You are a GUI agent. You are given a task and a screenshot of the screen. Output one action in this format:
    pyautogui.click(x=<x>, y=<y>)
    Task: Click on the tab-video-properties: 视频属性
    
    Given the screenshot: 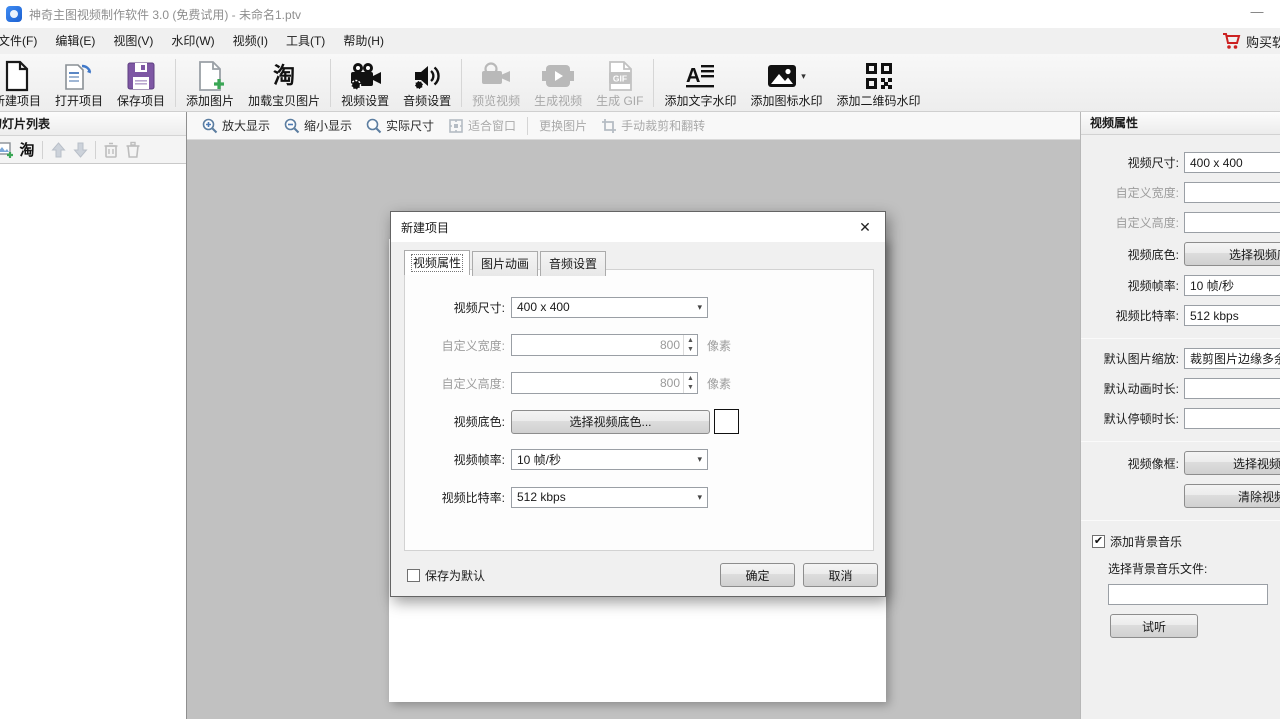 What is the action you would take?
    pyautogui.click(x=437, y=262)
    